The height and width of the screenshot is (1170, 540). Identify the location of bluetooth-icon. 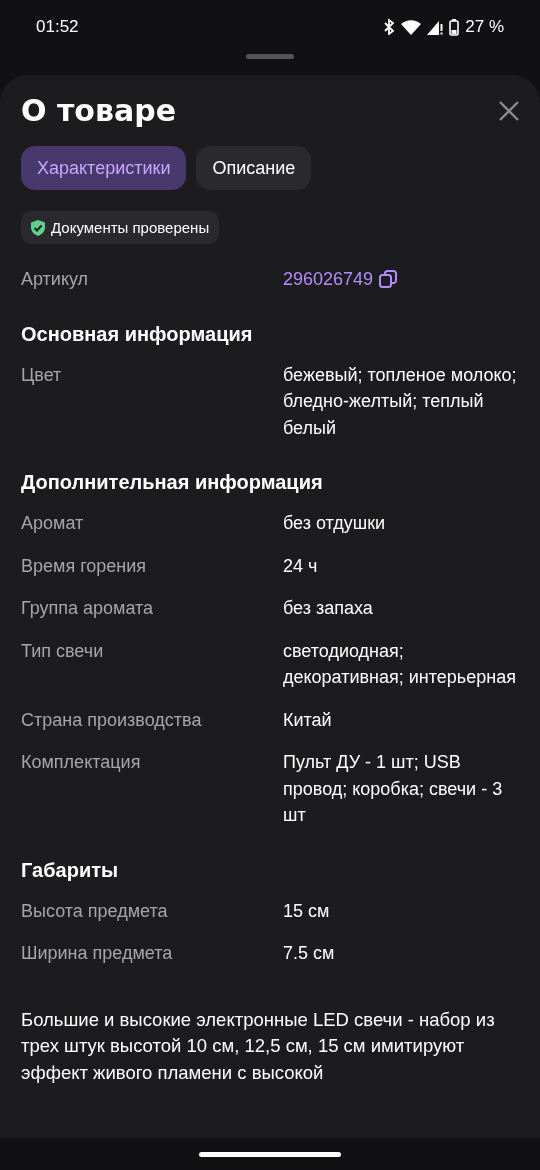
(389, 27).